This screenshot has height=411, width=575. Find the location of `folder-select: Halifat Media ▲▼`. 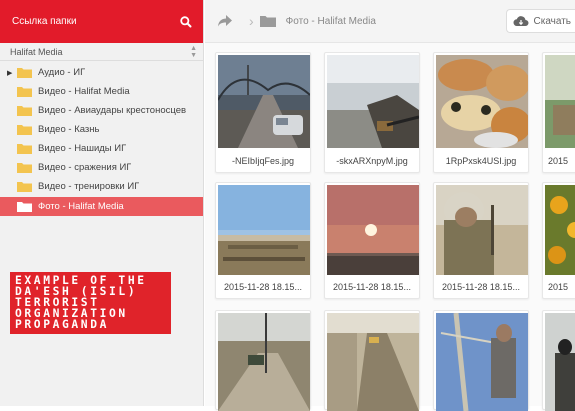

folder-select: Halifat Media ▲▼ is located at coordinates (101, 52).